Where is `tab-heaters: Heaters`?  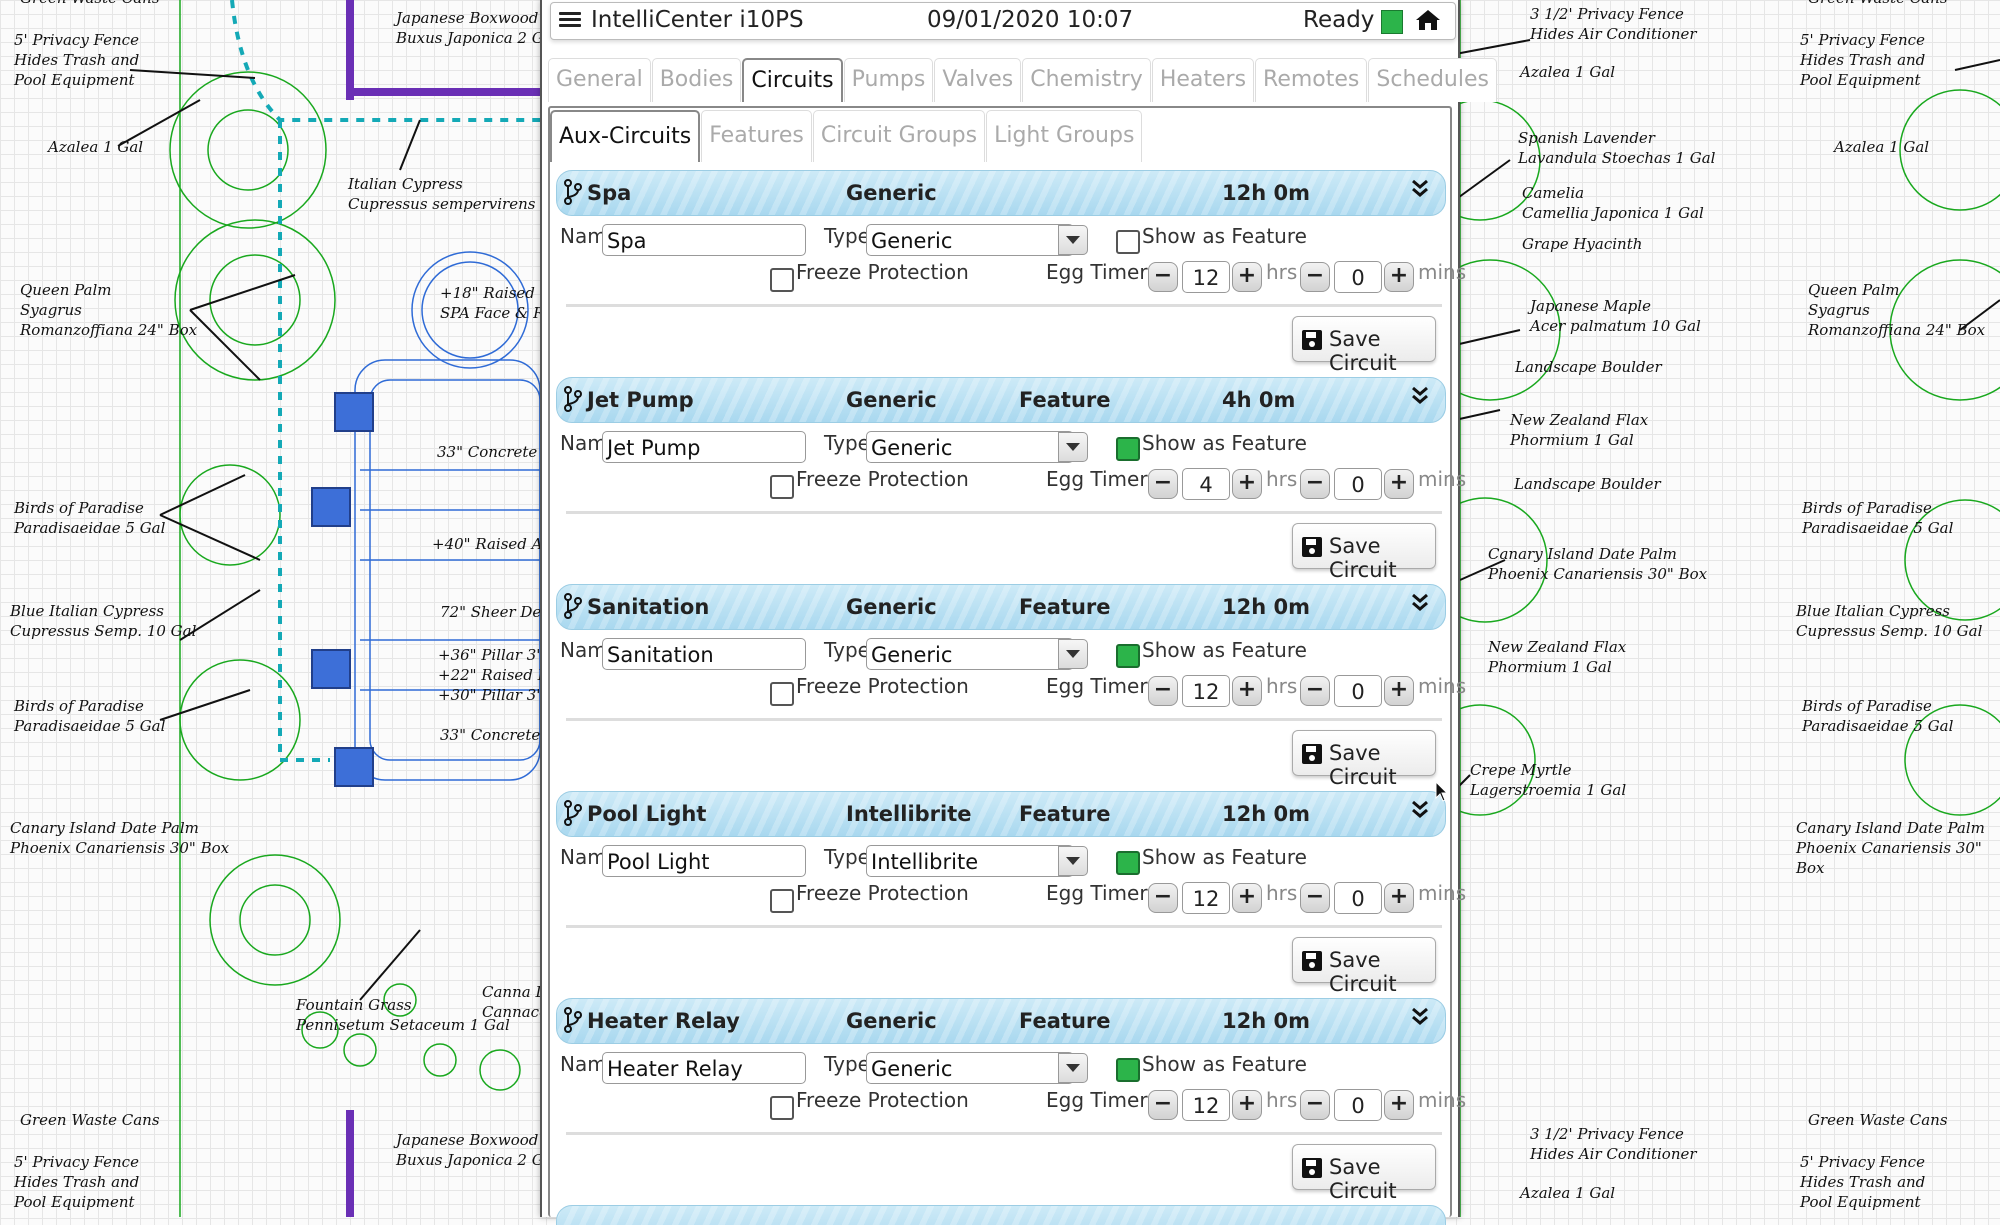 tab-heaters: Heaters is located at coordinates (1203, 80).